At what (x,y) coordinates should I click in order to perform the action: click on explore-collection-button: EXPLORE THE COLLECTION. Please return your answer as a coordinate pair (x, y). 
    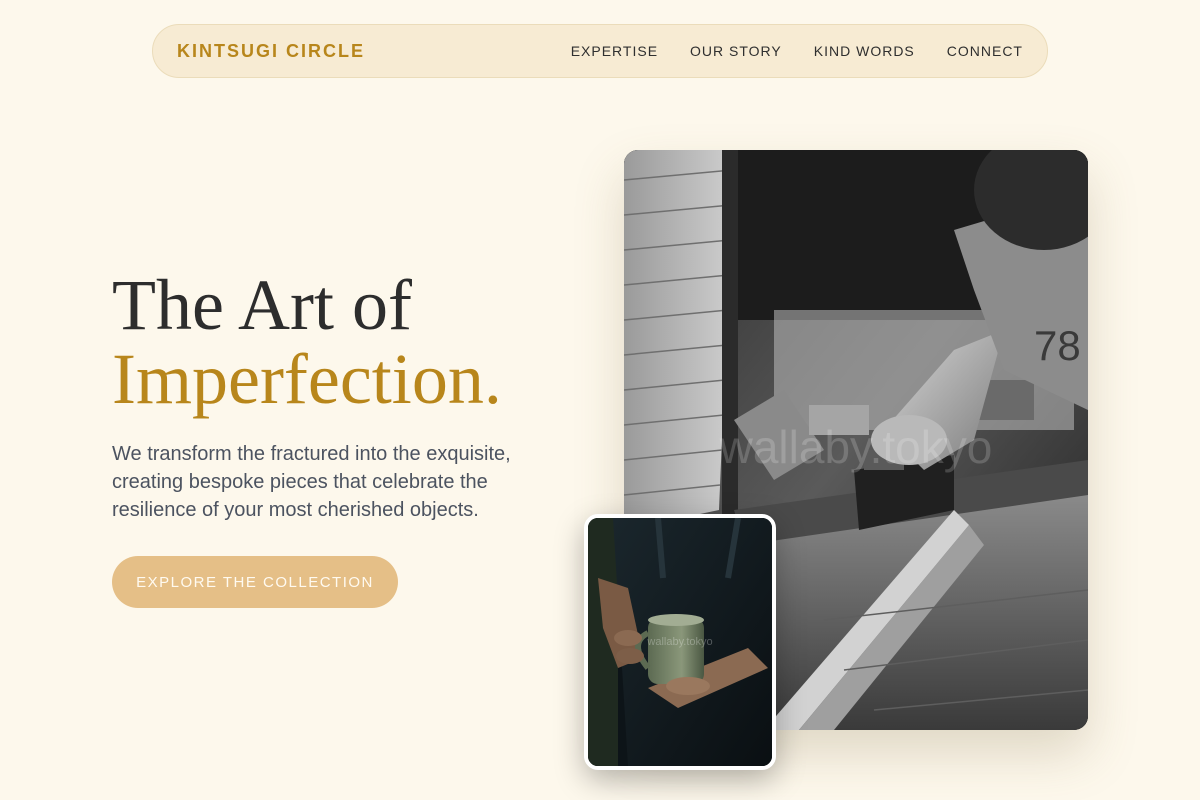
    Looking at the image, I should click on (255, 582).